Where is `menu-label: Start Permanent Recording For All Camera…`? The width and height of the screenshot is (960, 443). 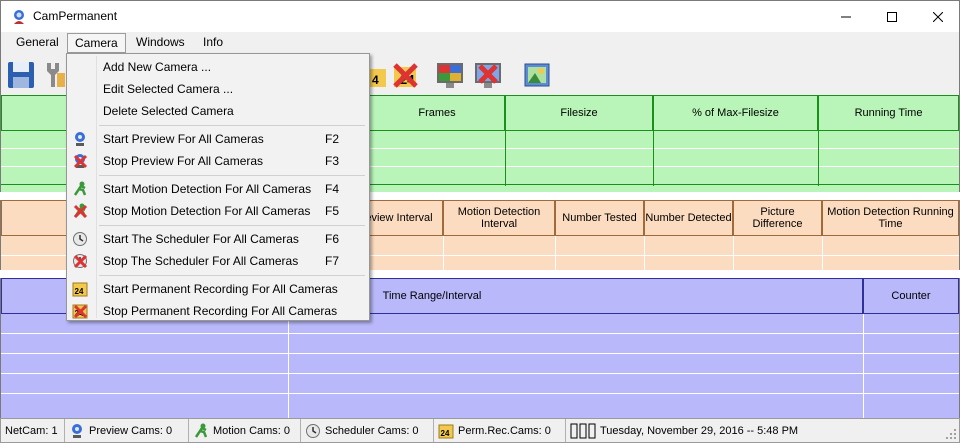 menu-label: Start Permanent Recording For All Camera… is located at coordinates (220, 289).